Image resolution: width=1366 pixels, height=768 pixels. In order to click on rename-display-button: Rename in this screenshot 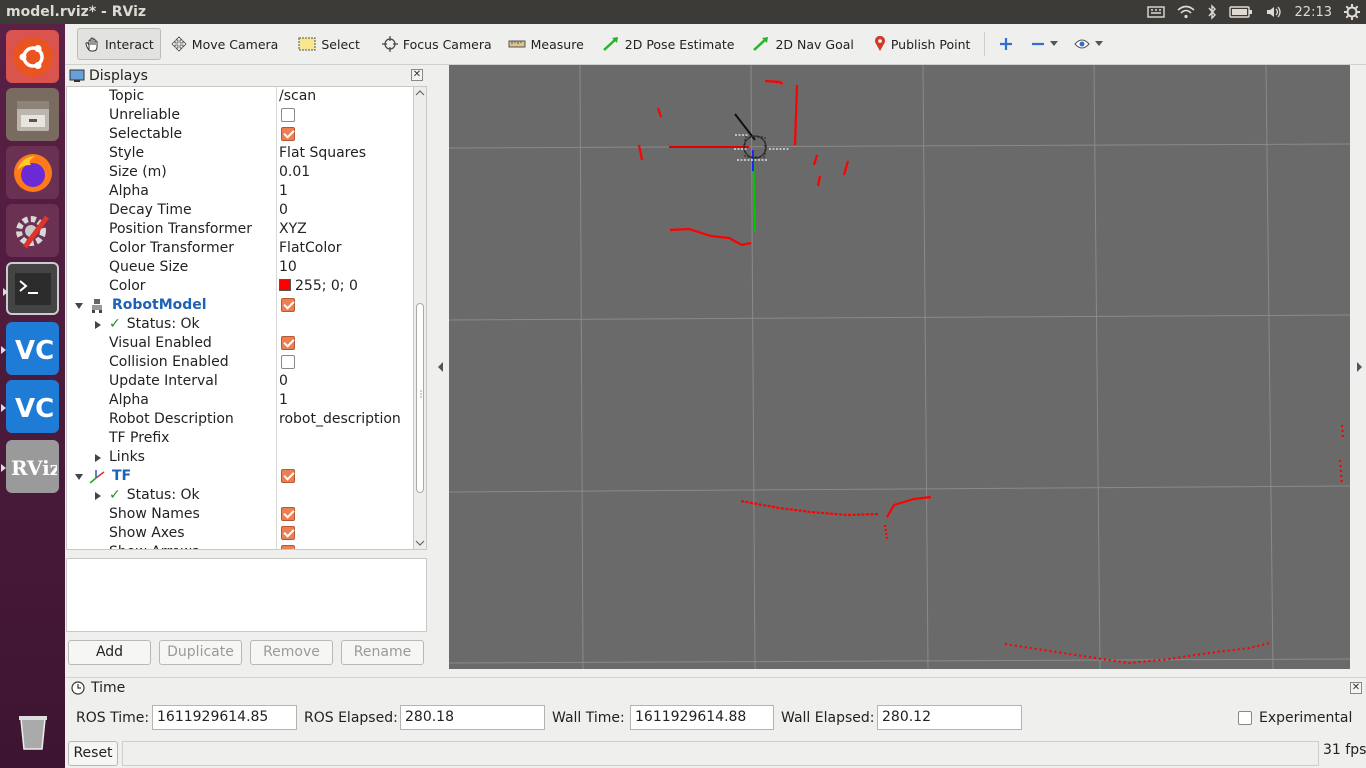, I will do `click(382, 652)`.